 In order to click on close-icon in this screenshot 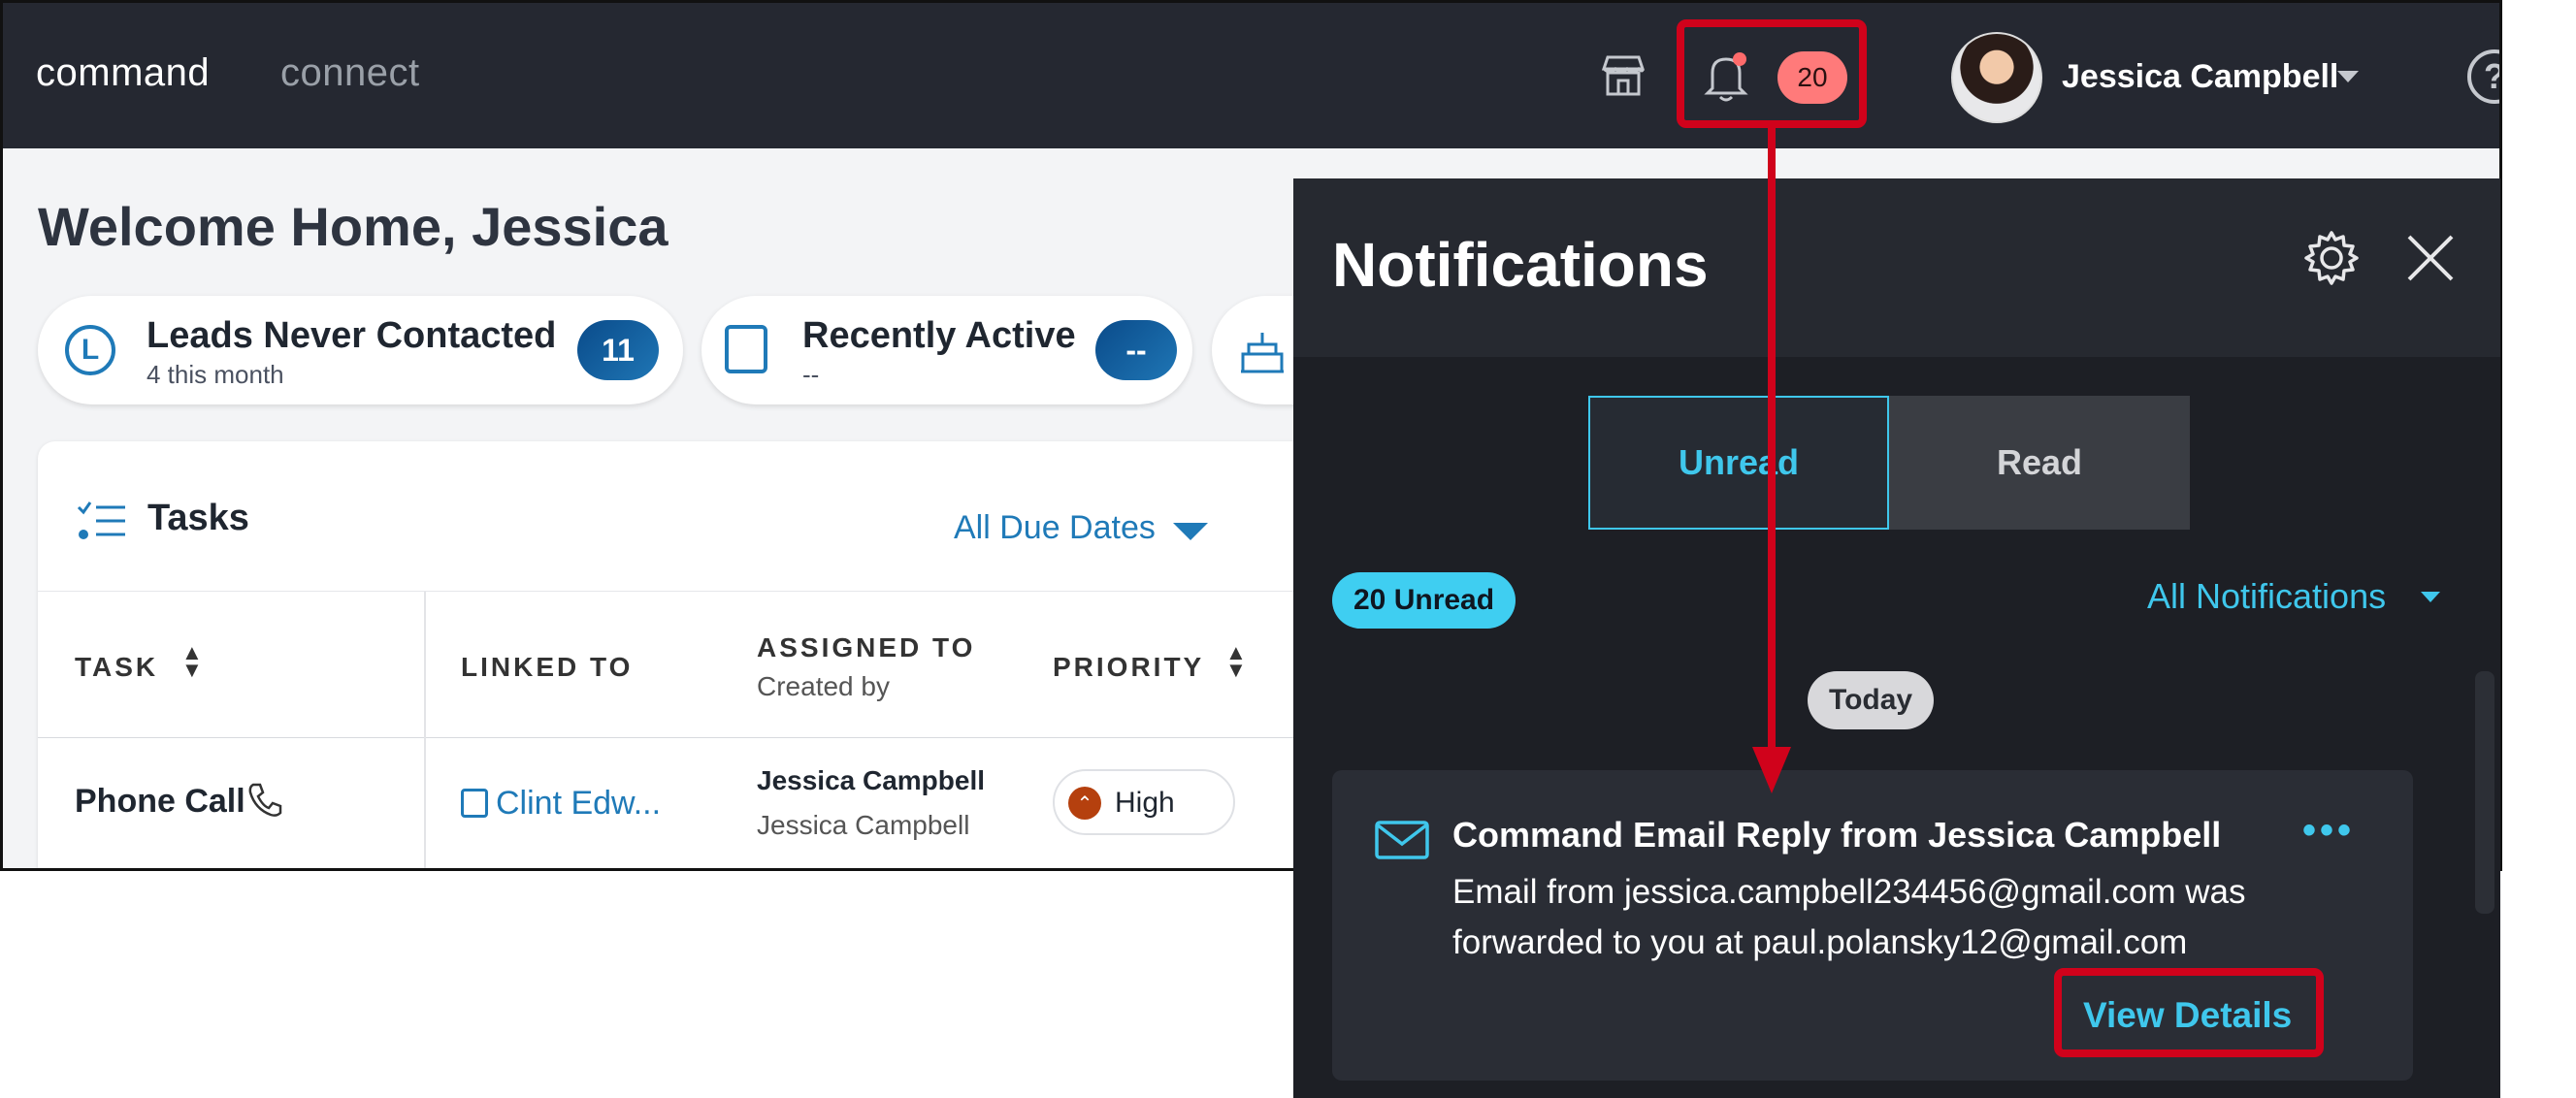, I will do `click(2430, 258)`.